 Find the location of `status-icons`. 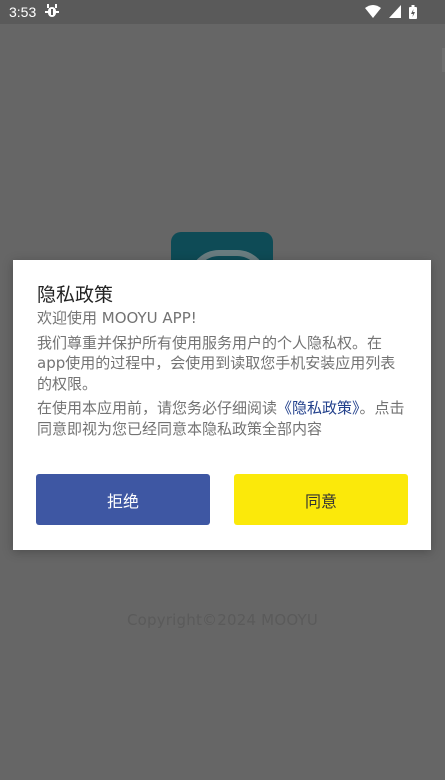

status-icons is located at coordinates (389, 12).